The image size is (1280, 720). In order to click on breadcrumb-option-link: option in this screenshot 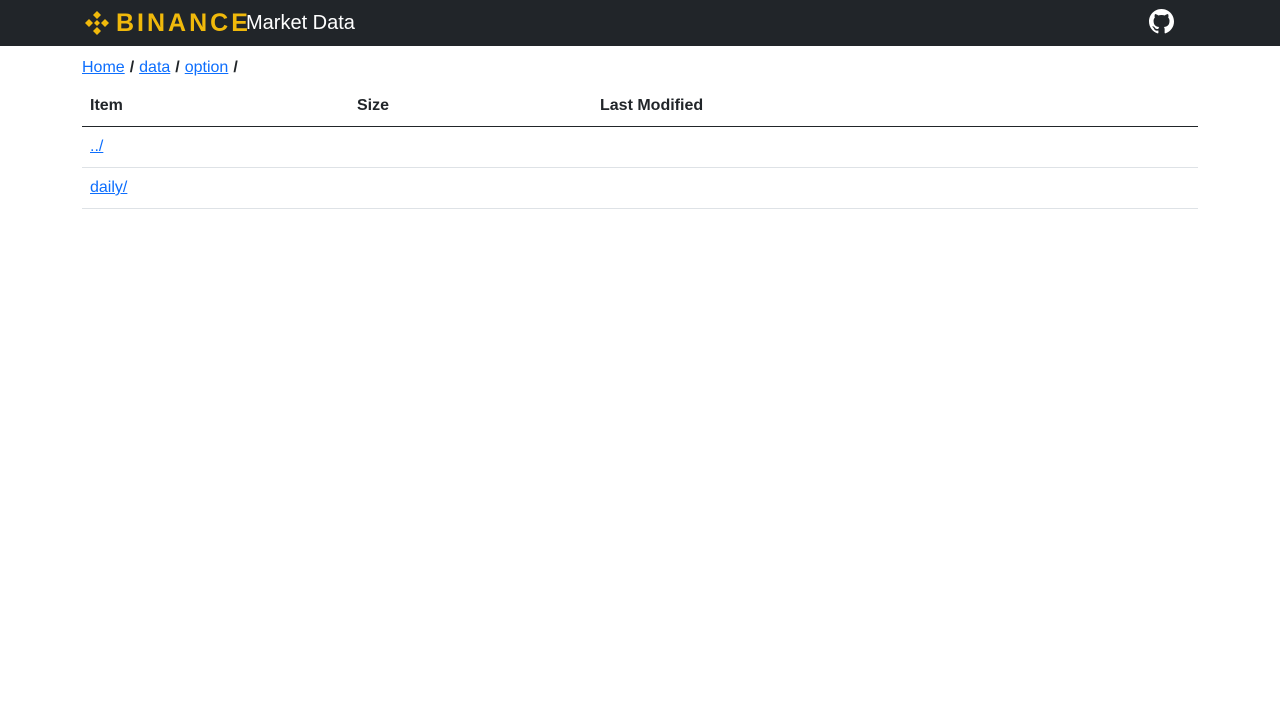, I will do `click(207, 67)`.